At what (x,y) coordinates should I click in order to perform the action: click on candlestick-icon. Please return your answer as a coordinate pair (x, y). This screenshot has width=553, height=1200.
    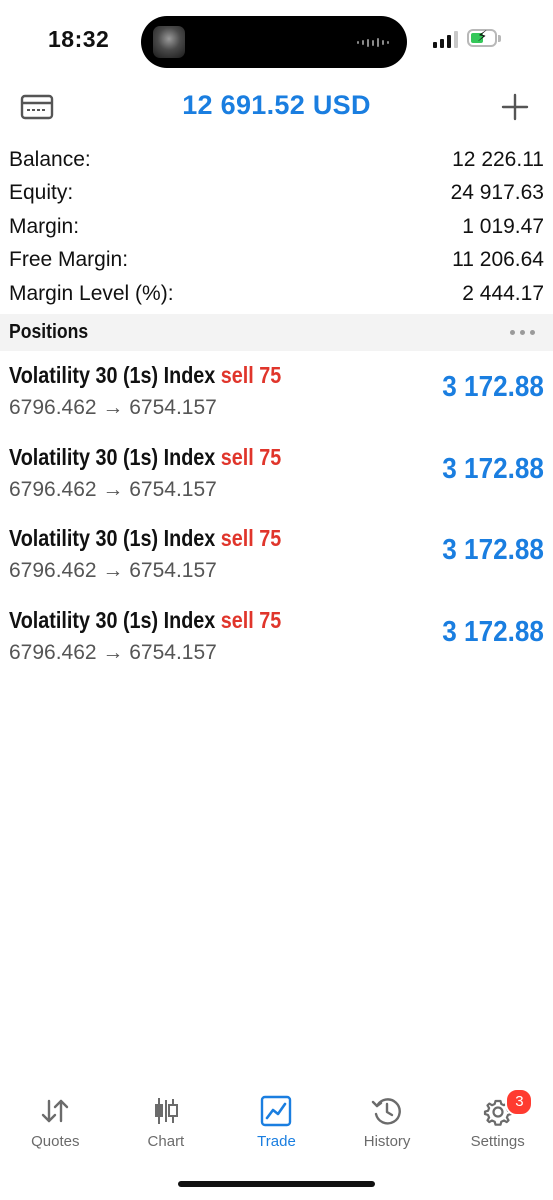
    Looking at the image, I should click on (166, 1111).